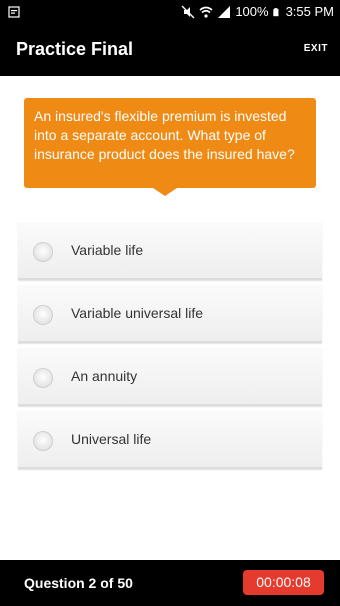 The image size is (340, 606). I want to click on status-bar: 100% 3:55 PM, so click(170, 12).